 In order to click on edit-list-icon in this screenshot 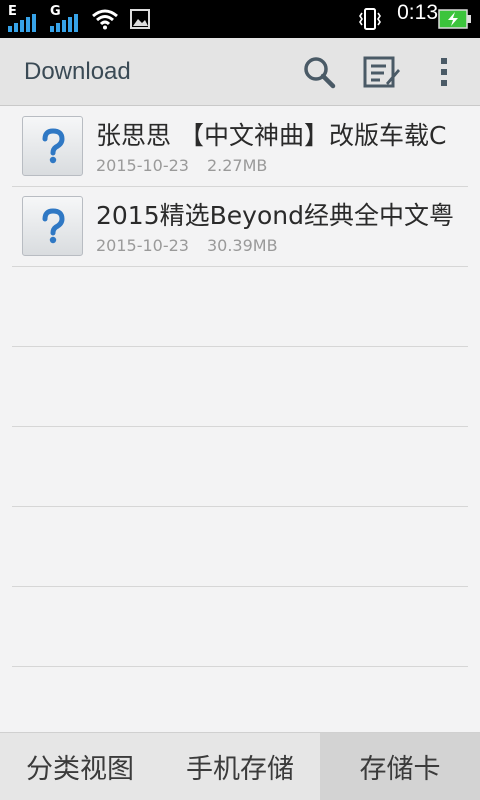, I will do `click(381, 72)`.